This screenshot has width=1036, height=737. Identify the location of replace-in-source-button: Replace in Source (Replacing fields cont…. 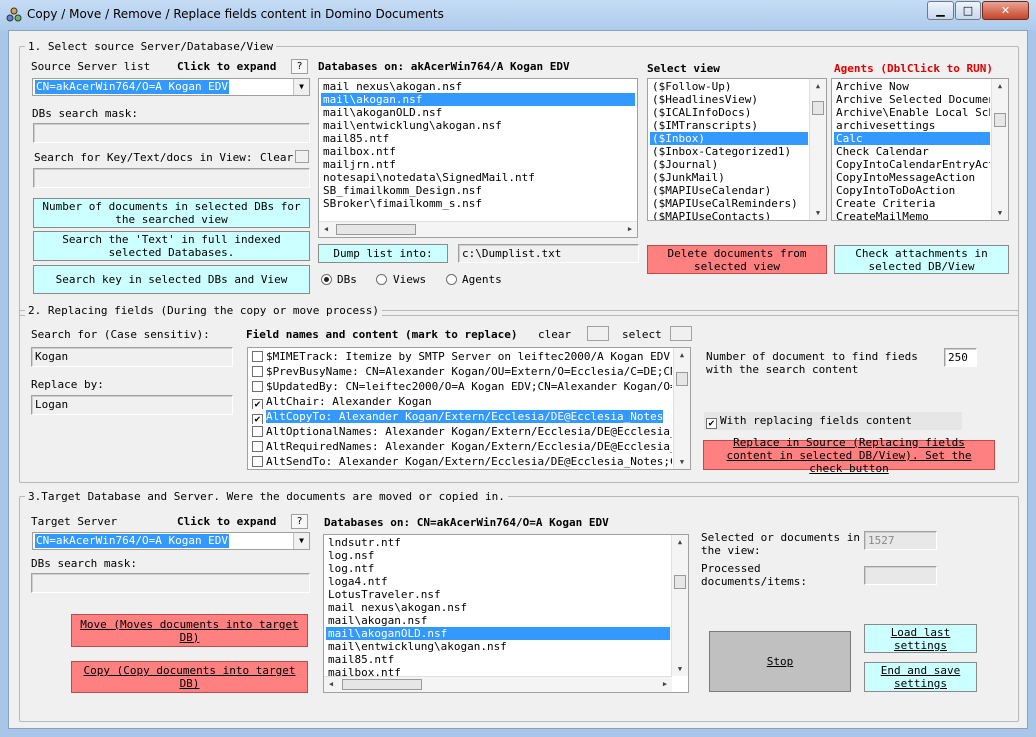
(849, 455).